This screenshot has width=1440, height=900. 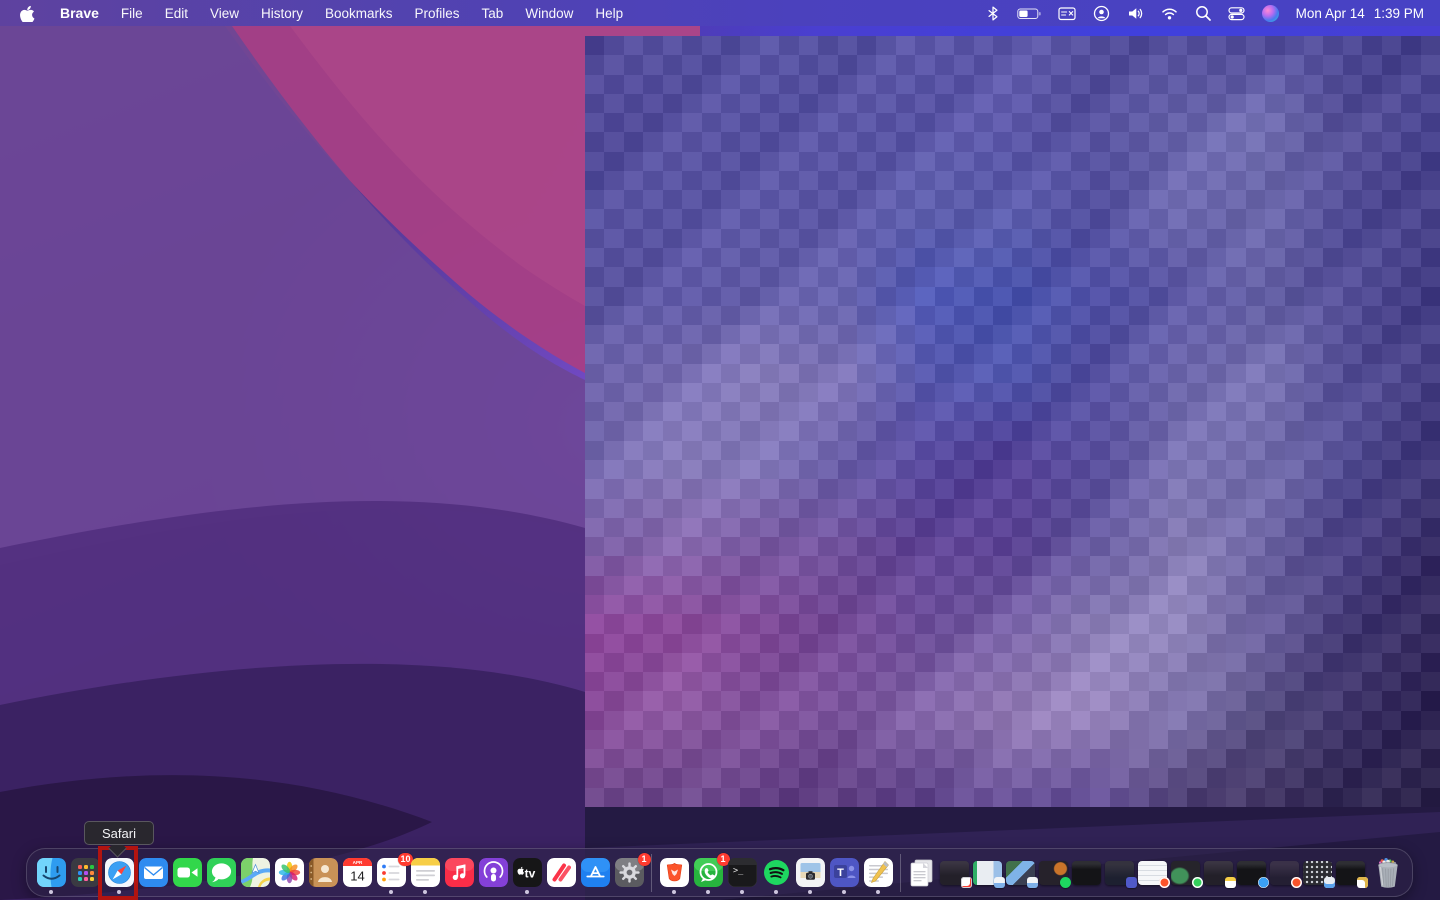 What do you see at coordinates (34, 13) in the screenshot?
I see `apple-menu` at bounding box center [34, 13].